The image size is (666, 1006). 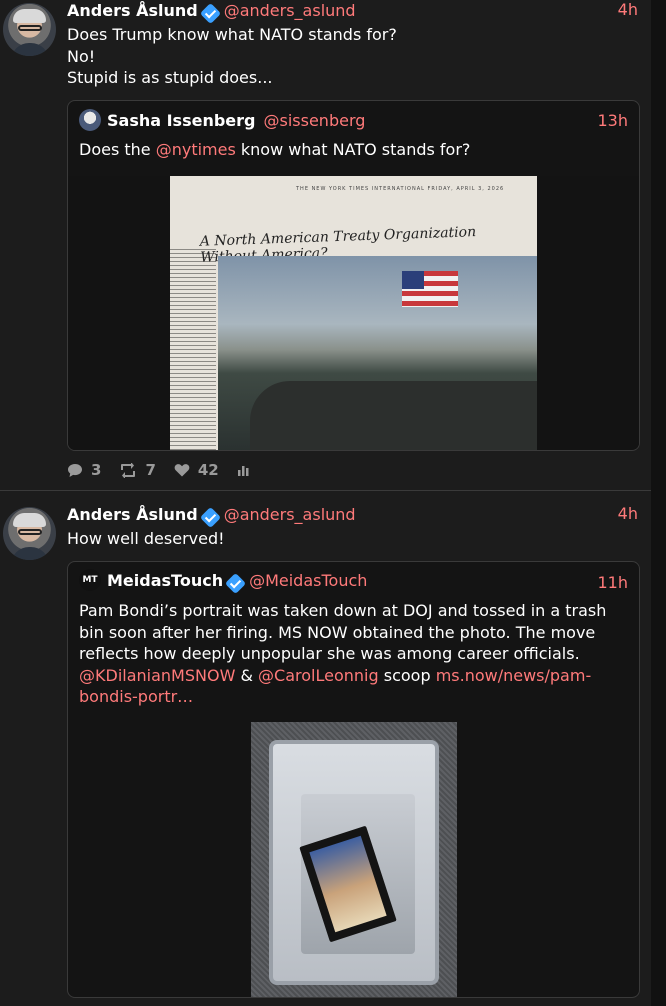 I want to click on reply-button: 3, so click(x=84, y=470).